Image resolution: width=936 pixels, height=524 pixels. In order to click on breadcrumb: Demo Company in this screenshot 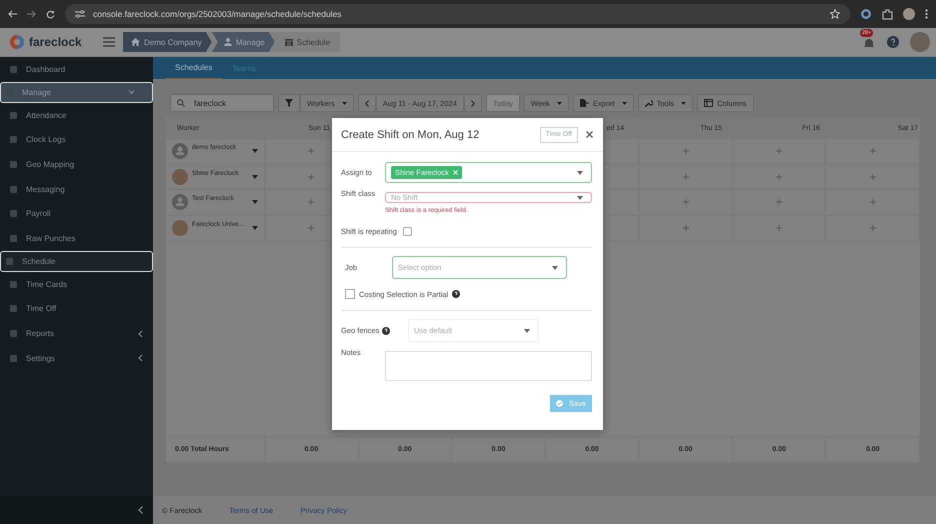, I will do `click(167, 42)`.